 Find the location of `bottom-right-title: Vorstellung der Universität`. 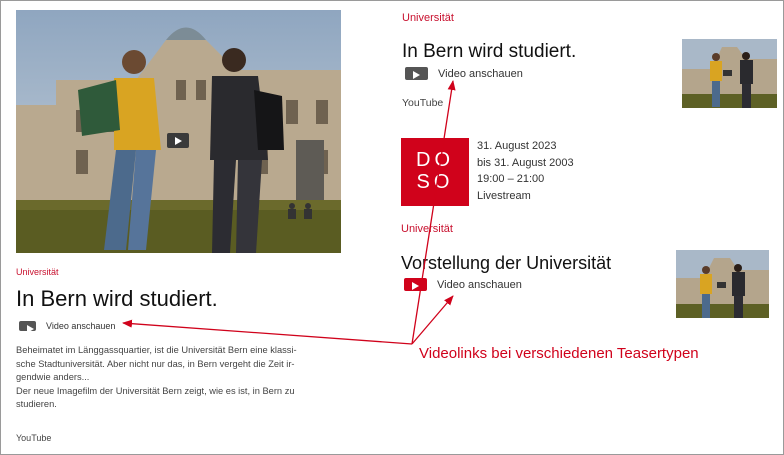

bottom-right-title: Vorstellung der Universität is located at coordinates (506, 263).